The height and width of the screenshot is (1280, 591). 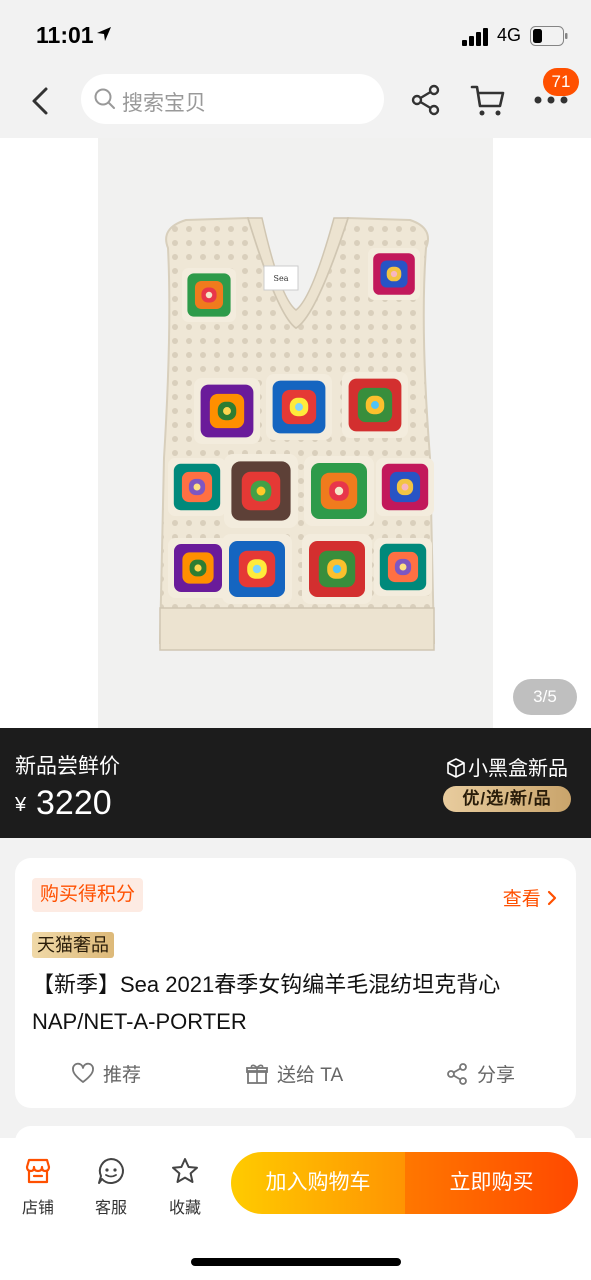 What do you see at coordinates (509, 35) in the screenshot?
I see `network-type: 4G` at bounding box center [509, 35].